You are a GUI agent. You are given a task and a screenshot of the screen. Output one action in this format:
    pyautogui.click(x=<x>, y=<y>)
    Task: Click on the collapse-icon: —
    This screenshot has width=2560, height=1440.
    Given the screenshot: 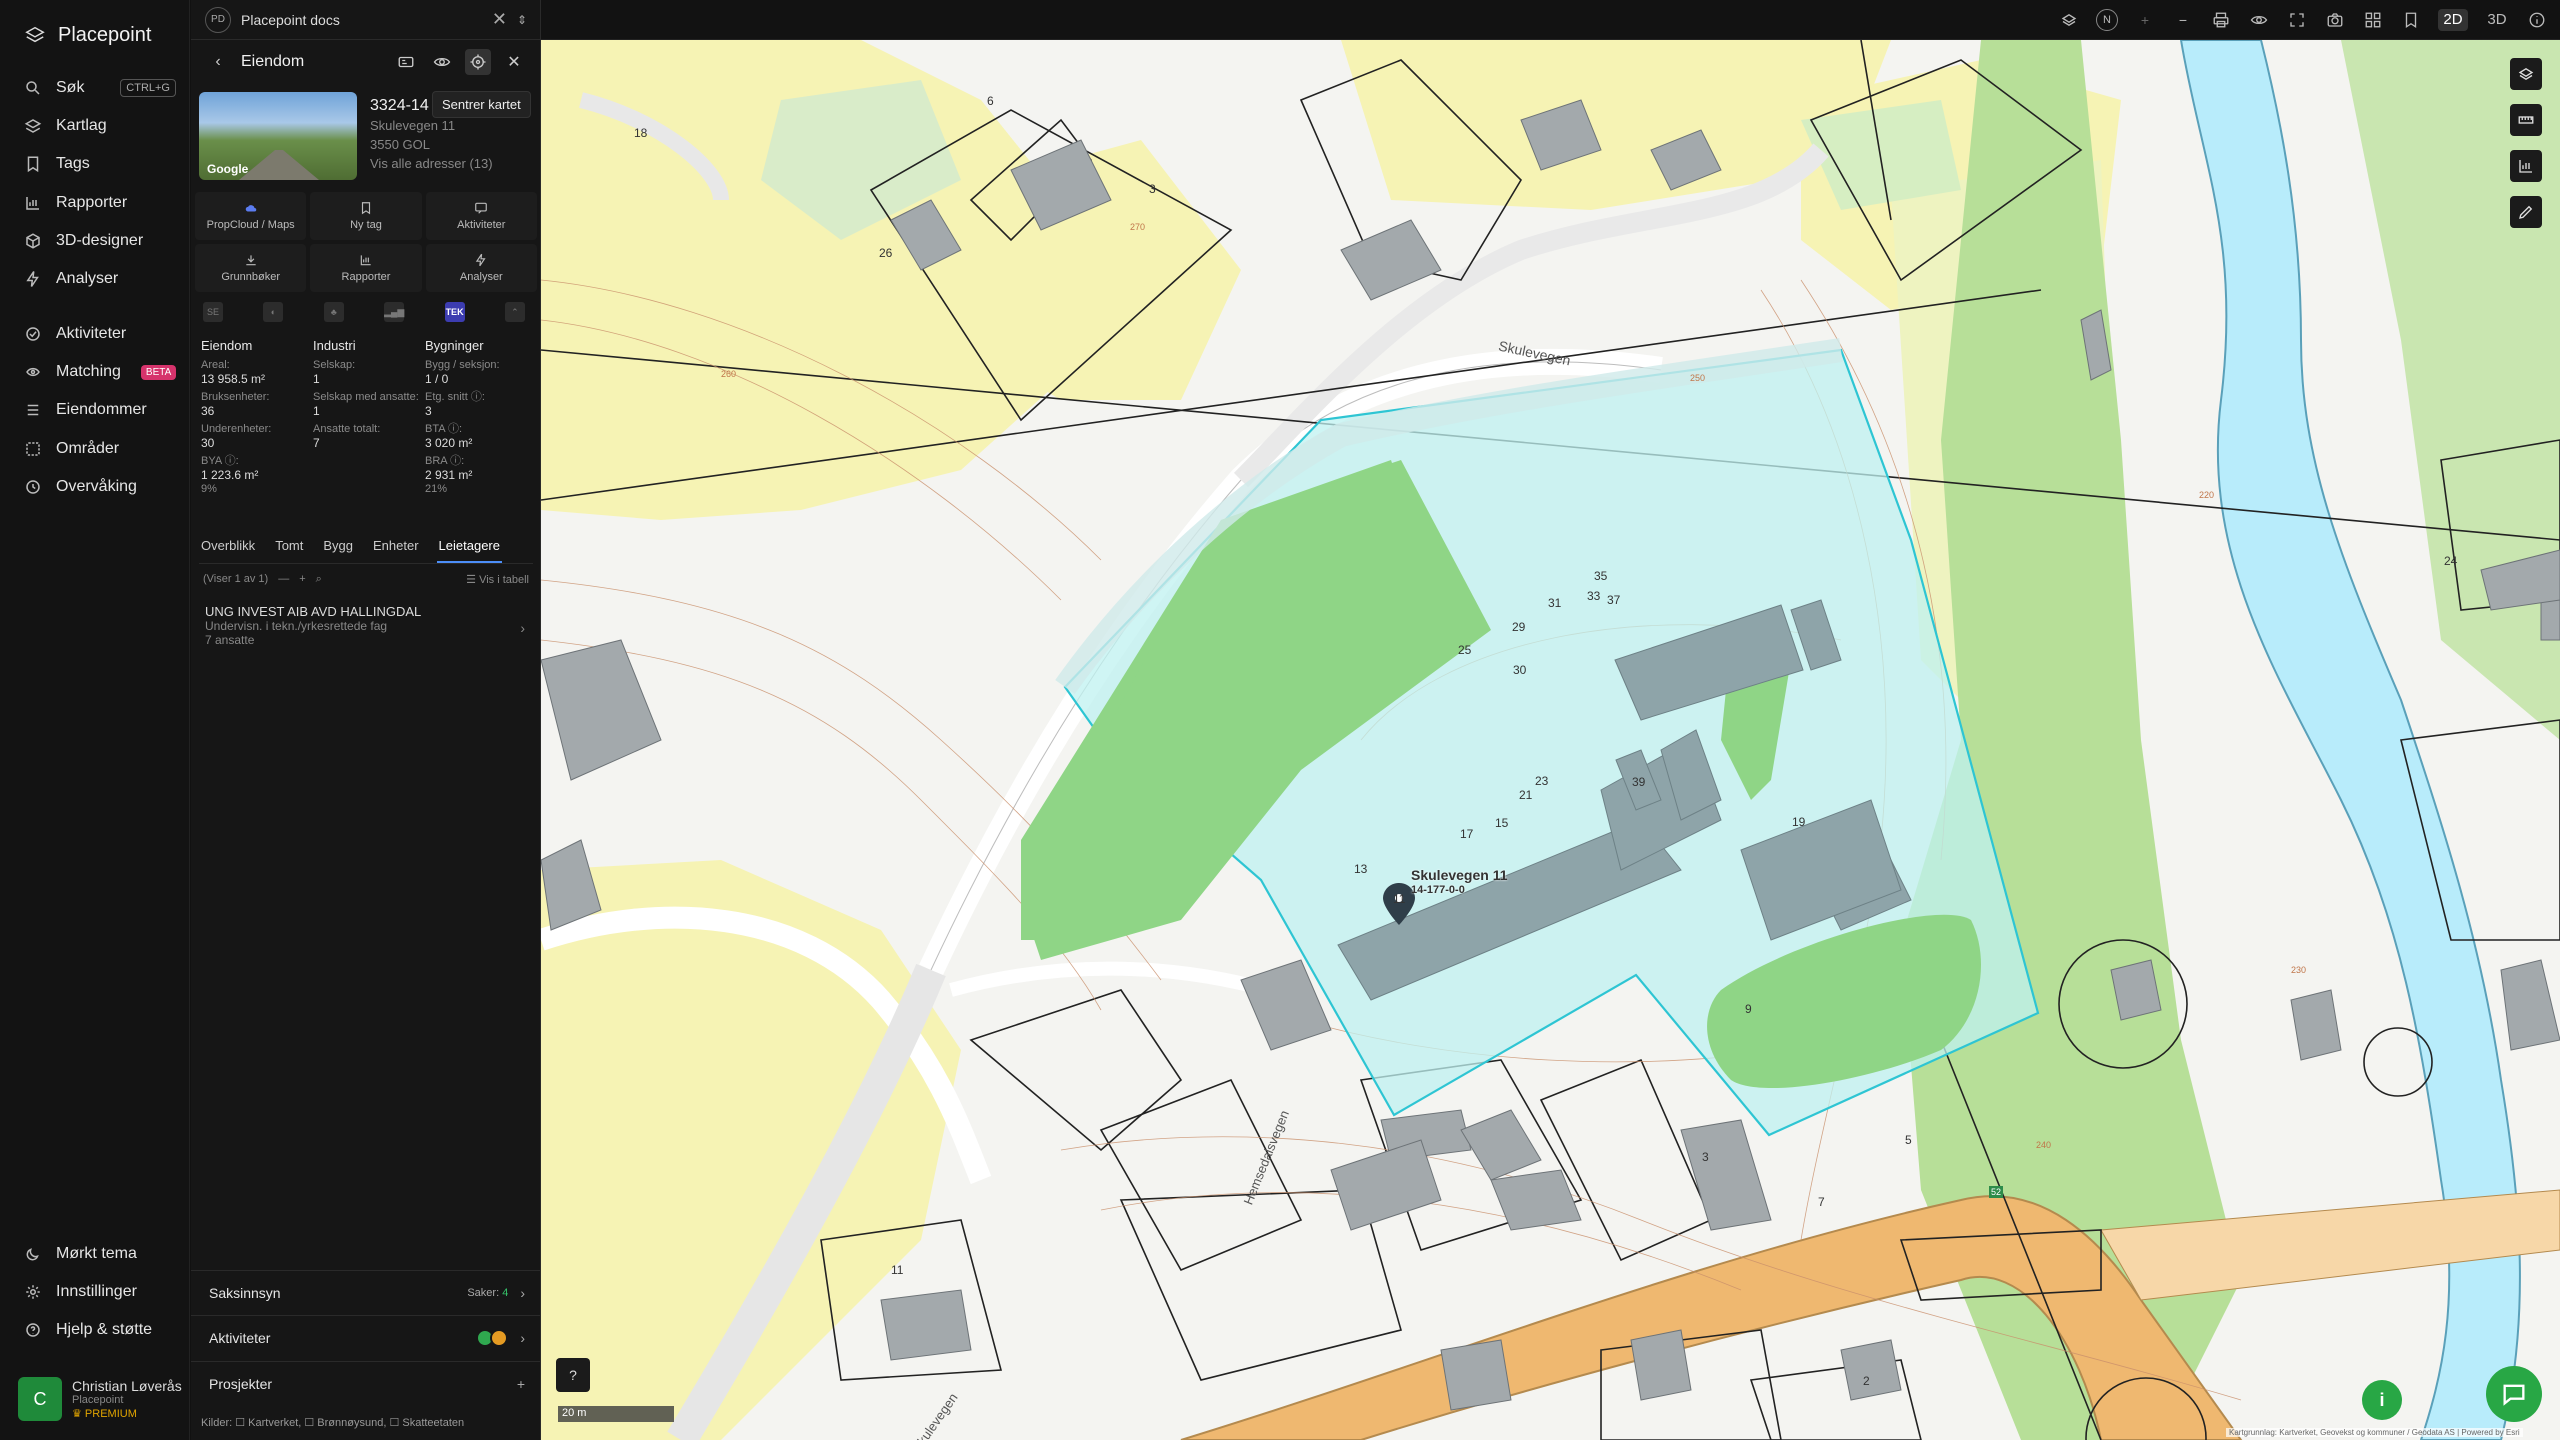 What is the action you would take?
    pyautogui.click(x=283, y=579)
    